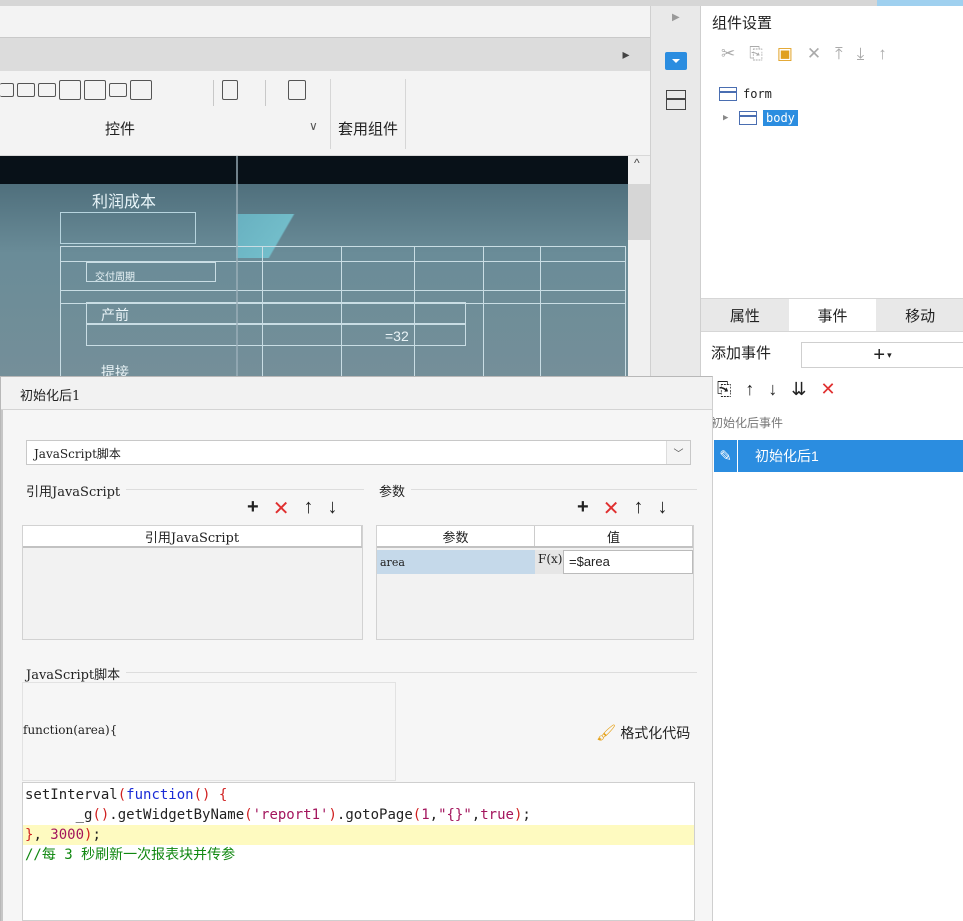 This screenshot has height=921, width=963. What do you see at coordinates (237, 266) in the screenshot?
I see `canvas-guide-line` at bounding box center [237, 266].